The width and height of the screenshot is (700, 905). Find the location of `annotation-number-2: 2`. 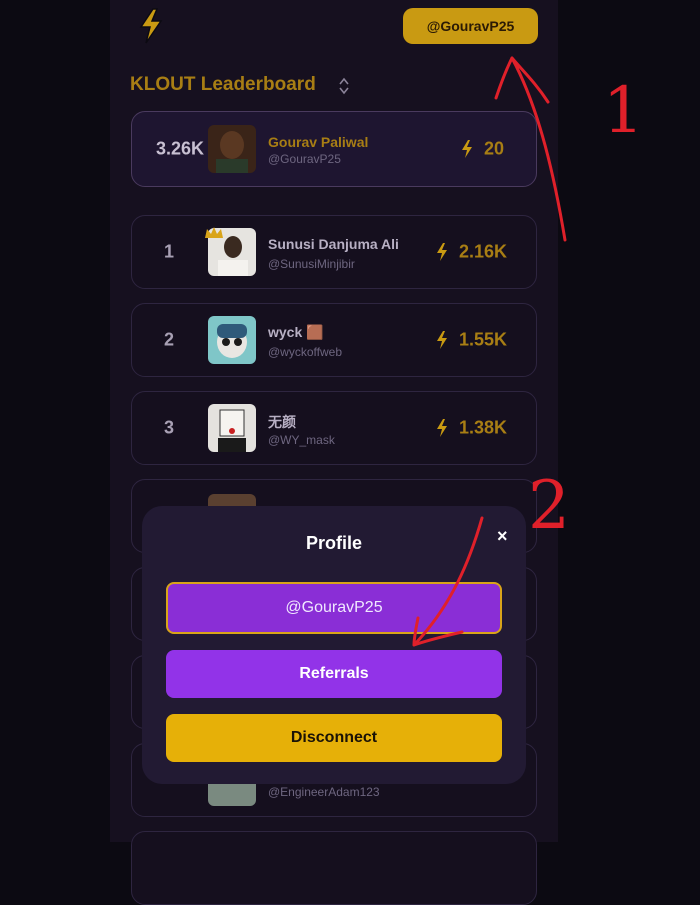

annotation-number-2: 2 is located at coordinates (549, 505).